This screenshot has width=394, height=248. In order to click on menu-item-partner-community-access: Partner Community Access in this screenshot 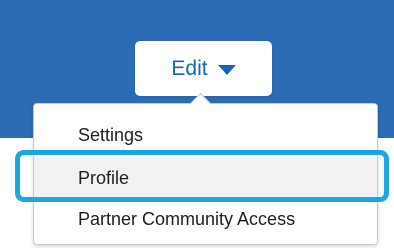, I will do `click(205, 219)`.